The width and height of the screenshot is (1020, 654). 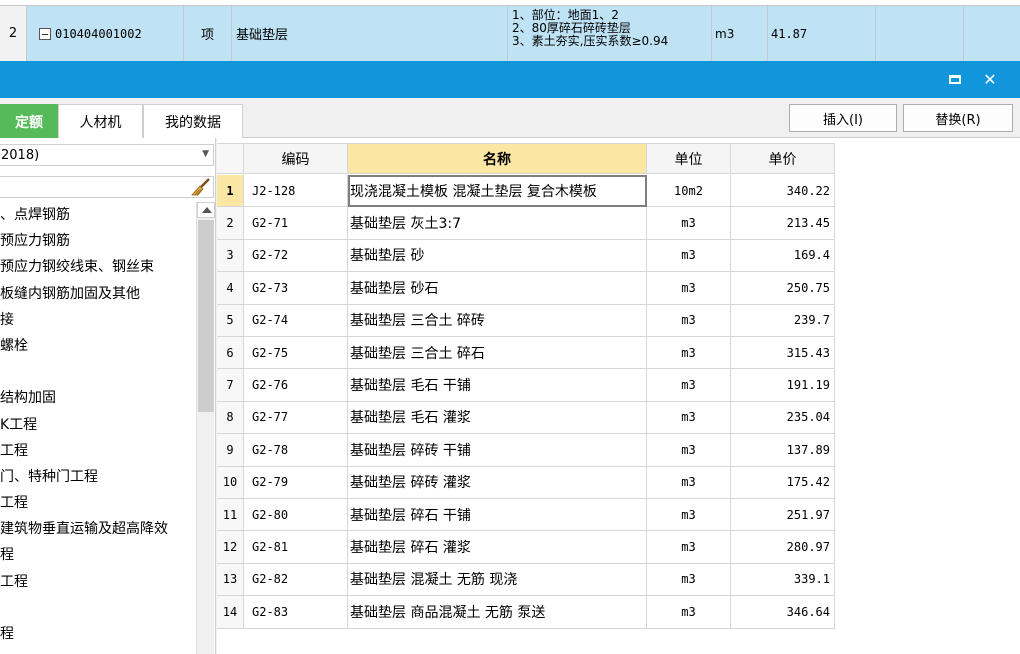 What do you see at coordinates (296, 256) in the screenshot?
I see `row-code: G2-72` at bounding box center [296, 256].